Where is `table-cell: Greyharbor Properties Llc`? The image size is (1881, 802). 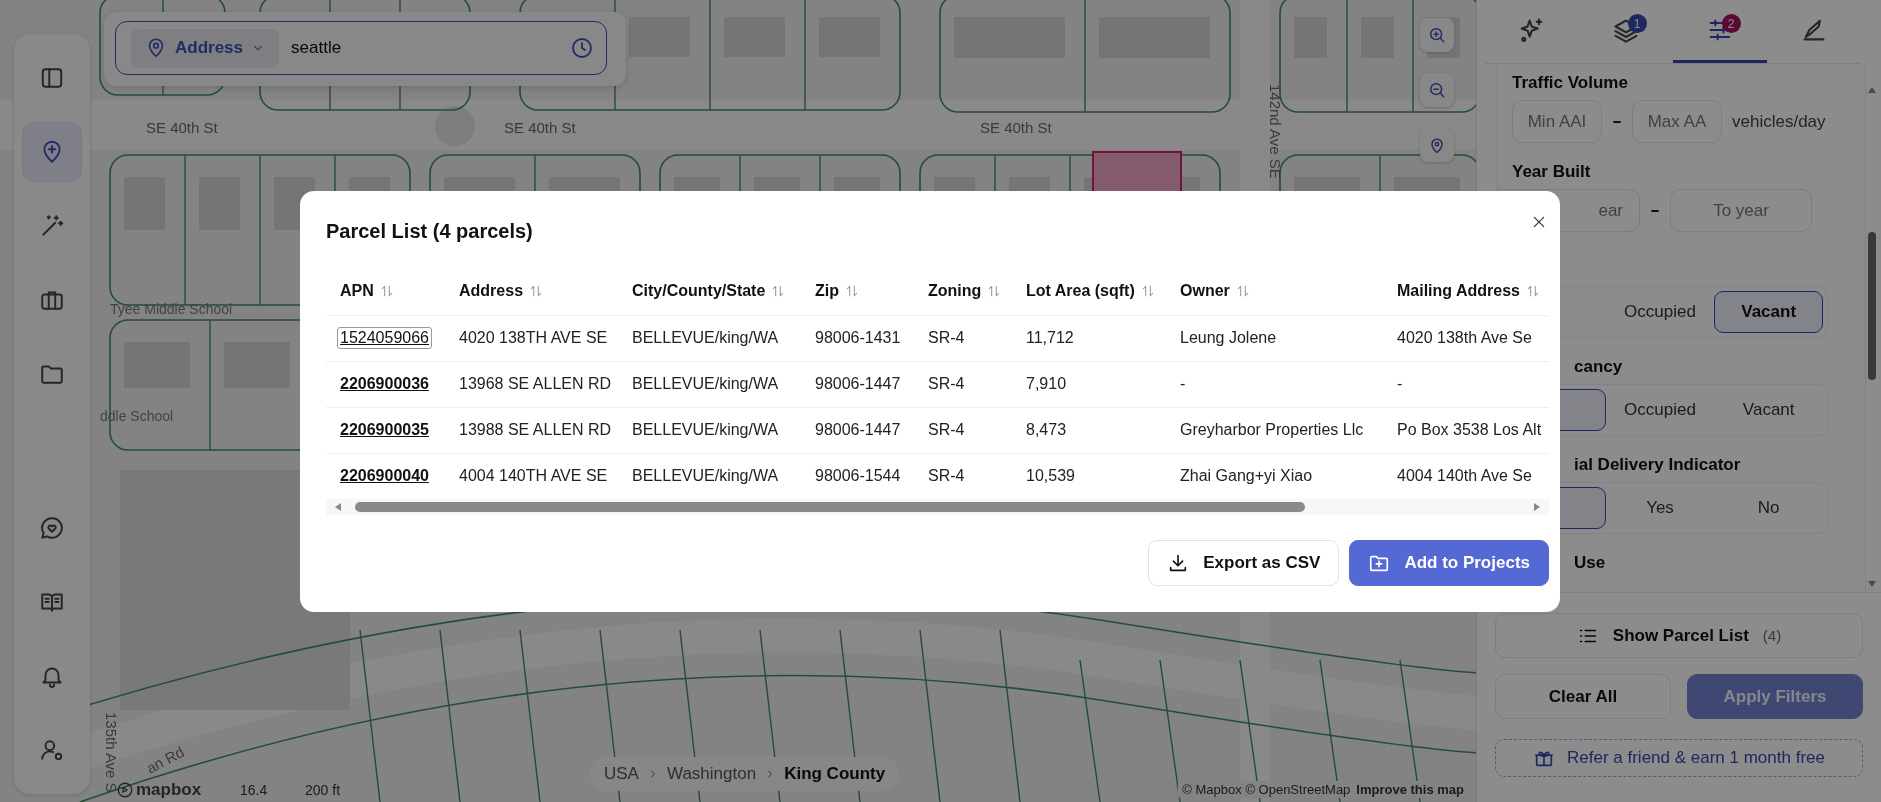 table-cell: Greyharbor Properties Llc is located at coordinates (1274, 430).